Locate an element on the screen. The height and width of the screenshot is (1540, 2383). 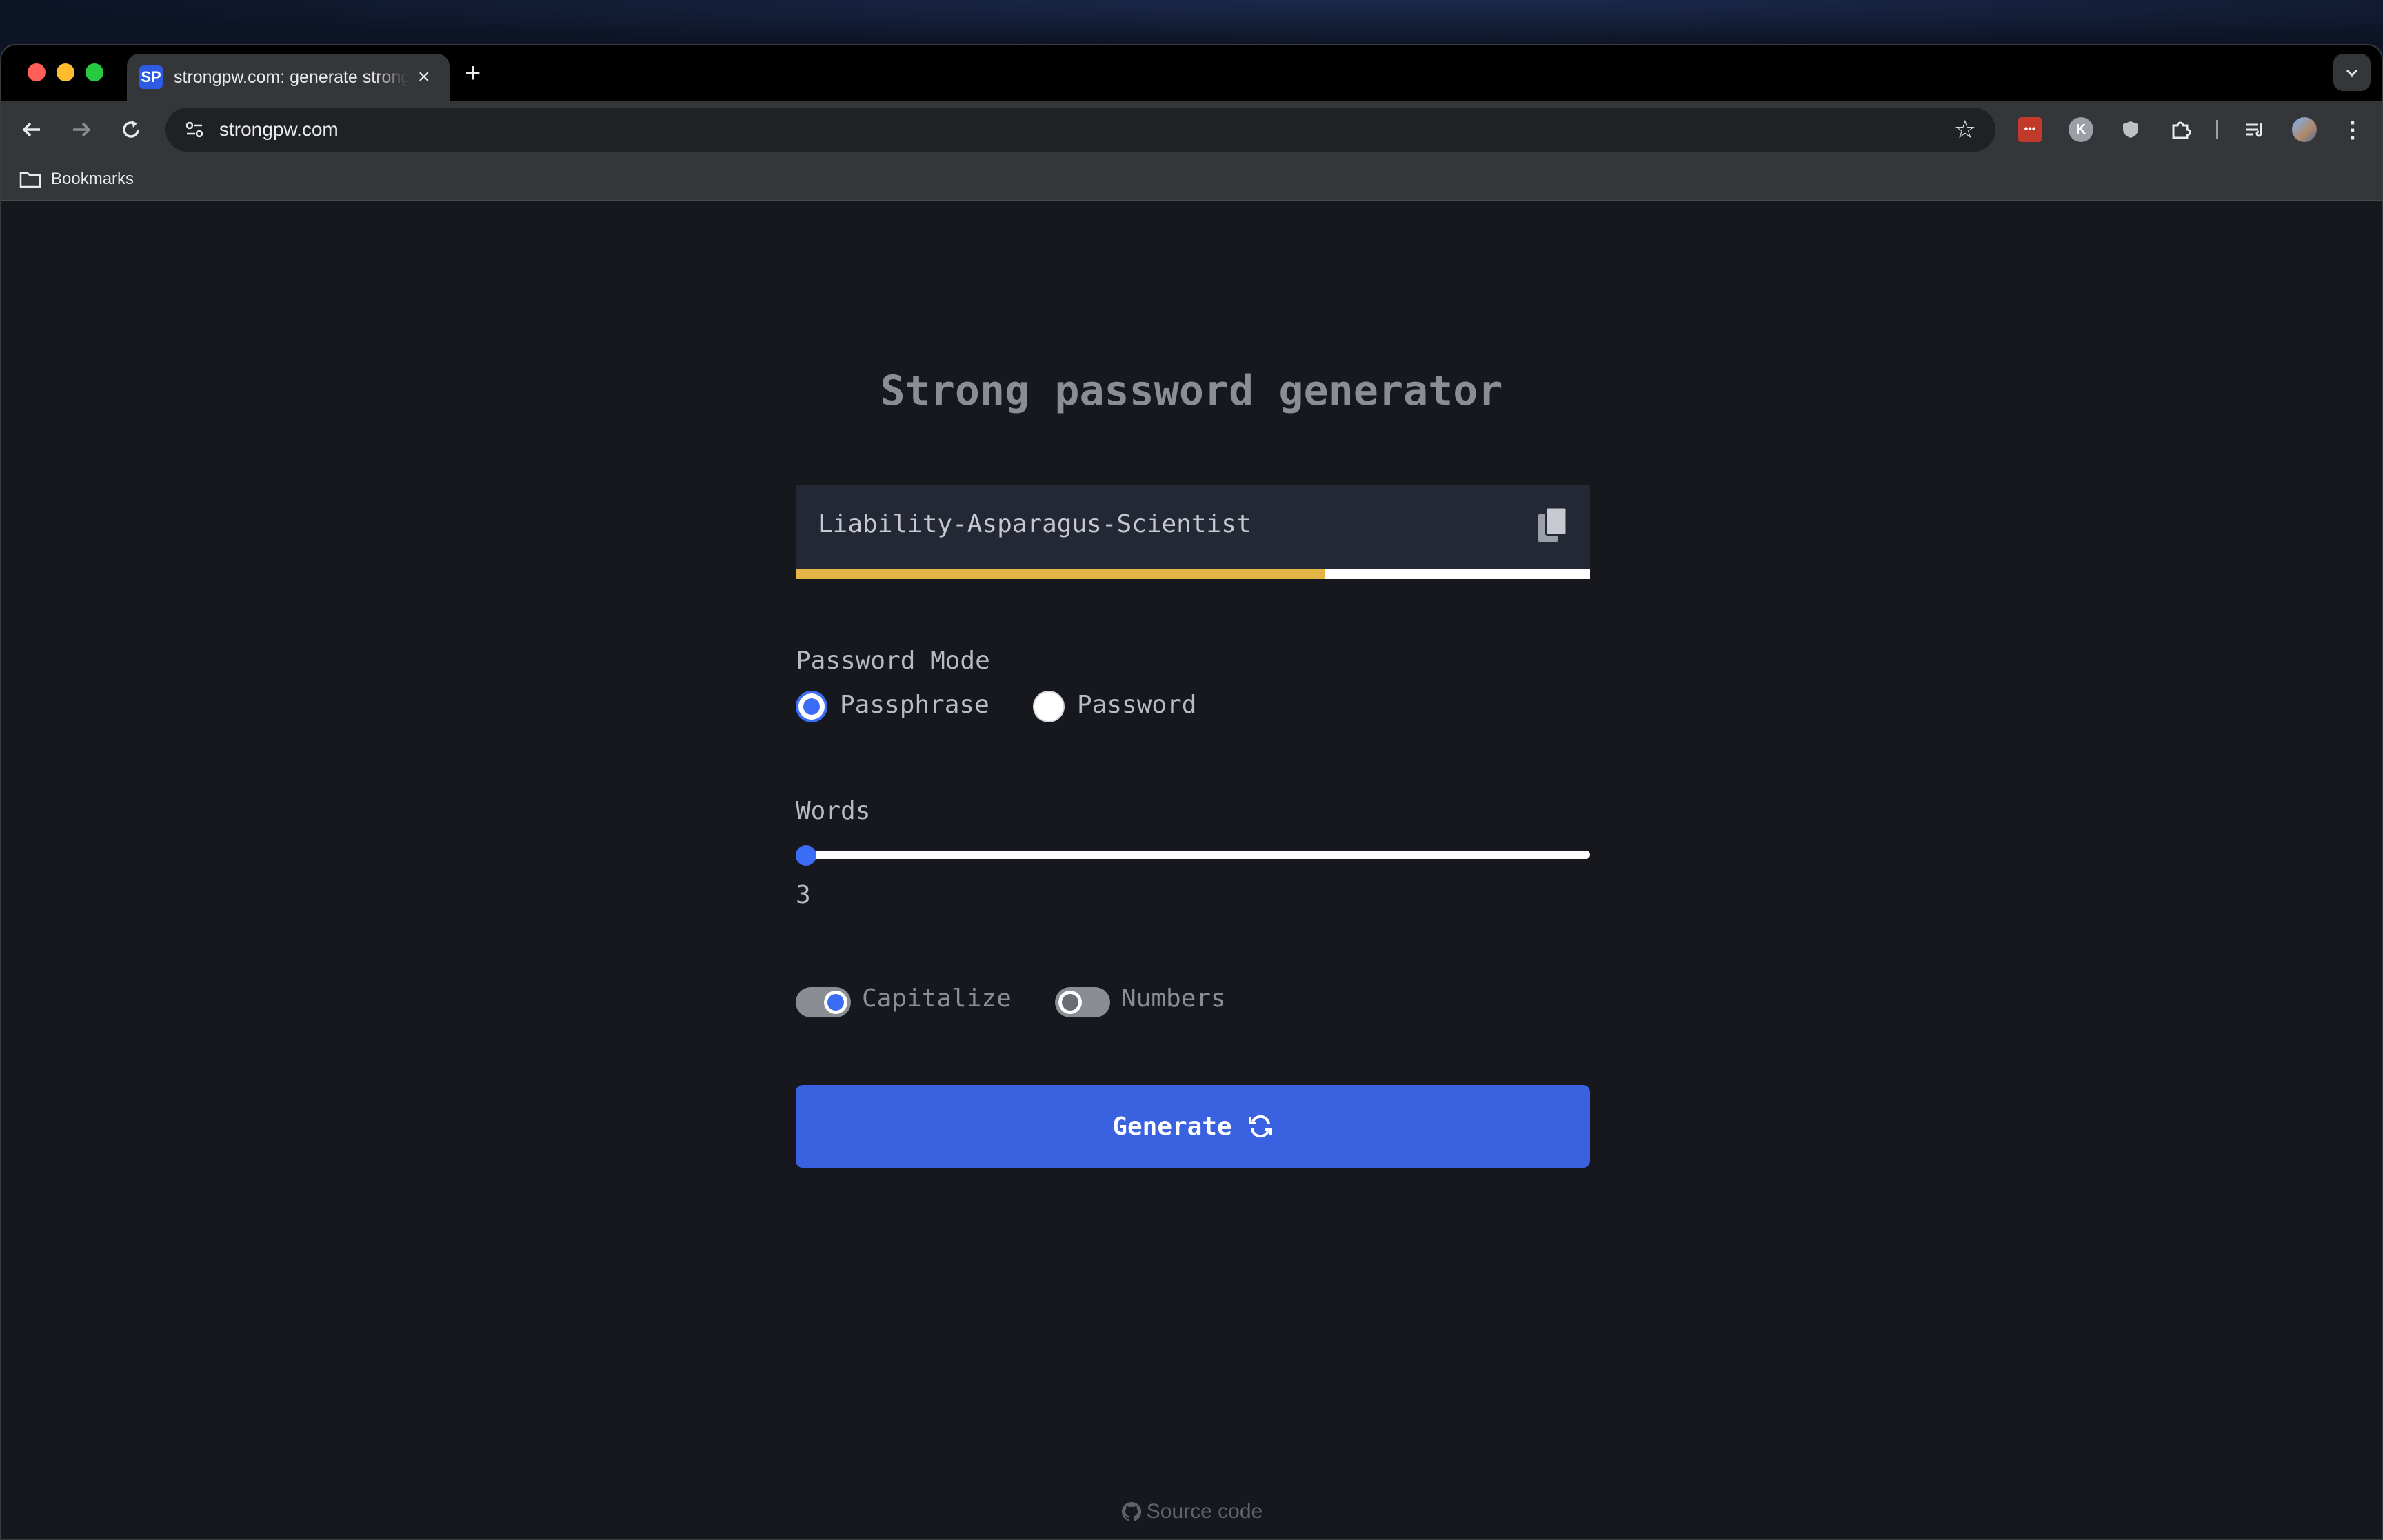
bookmark-star-icon: ☆ is located at coordinates (1965, 130).